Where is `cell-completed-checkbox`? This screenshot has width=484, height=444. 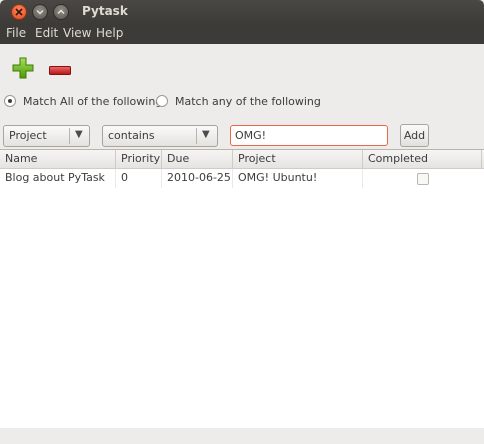 cell-completed-checkbox is located at coordinates (423, 179).